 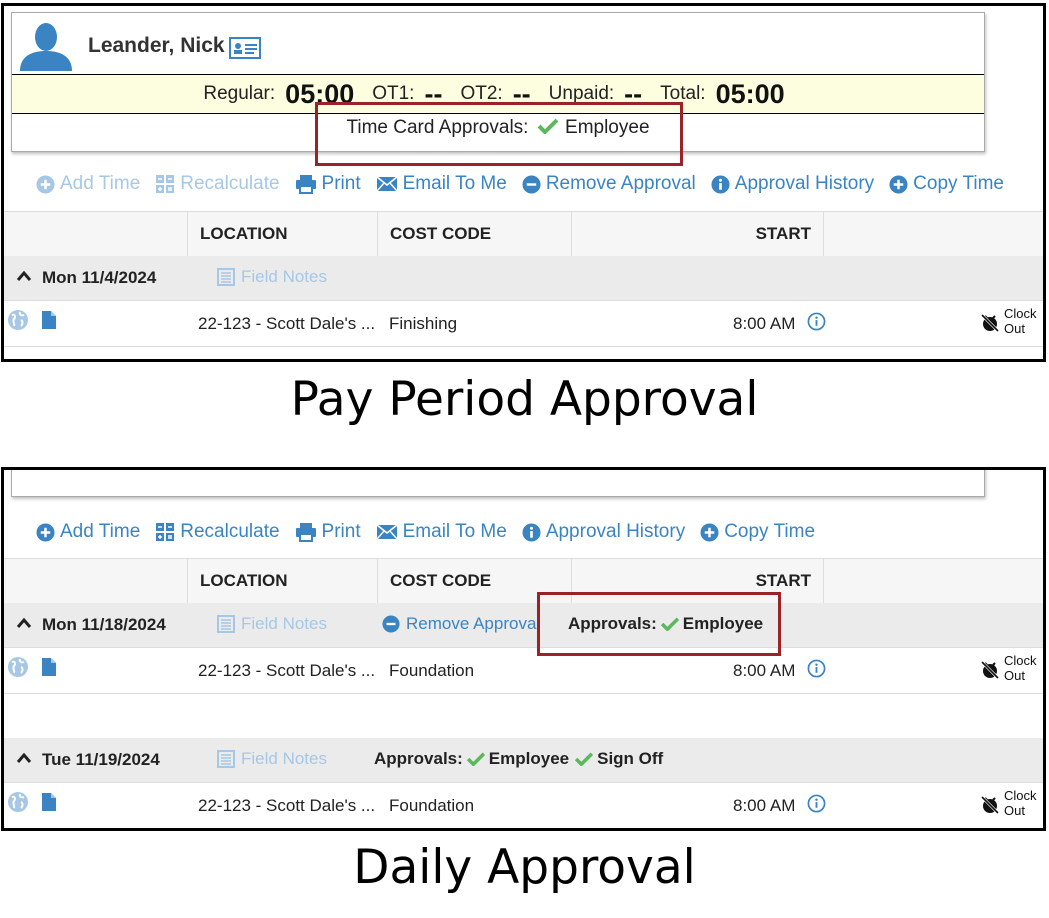 I want to click on minus-circle-icon, so click(x=391, y=624).